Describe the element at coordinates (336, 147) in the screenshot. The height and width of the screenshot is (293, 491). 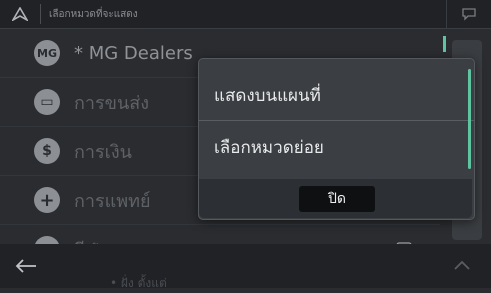
I see `select-subcategory-option: เลือกหมวดย่อย` at that location.